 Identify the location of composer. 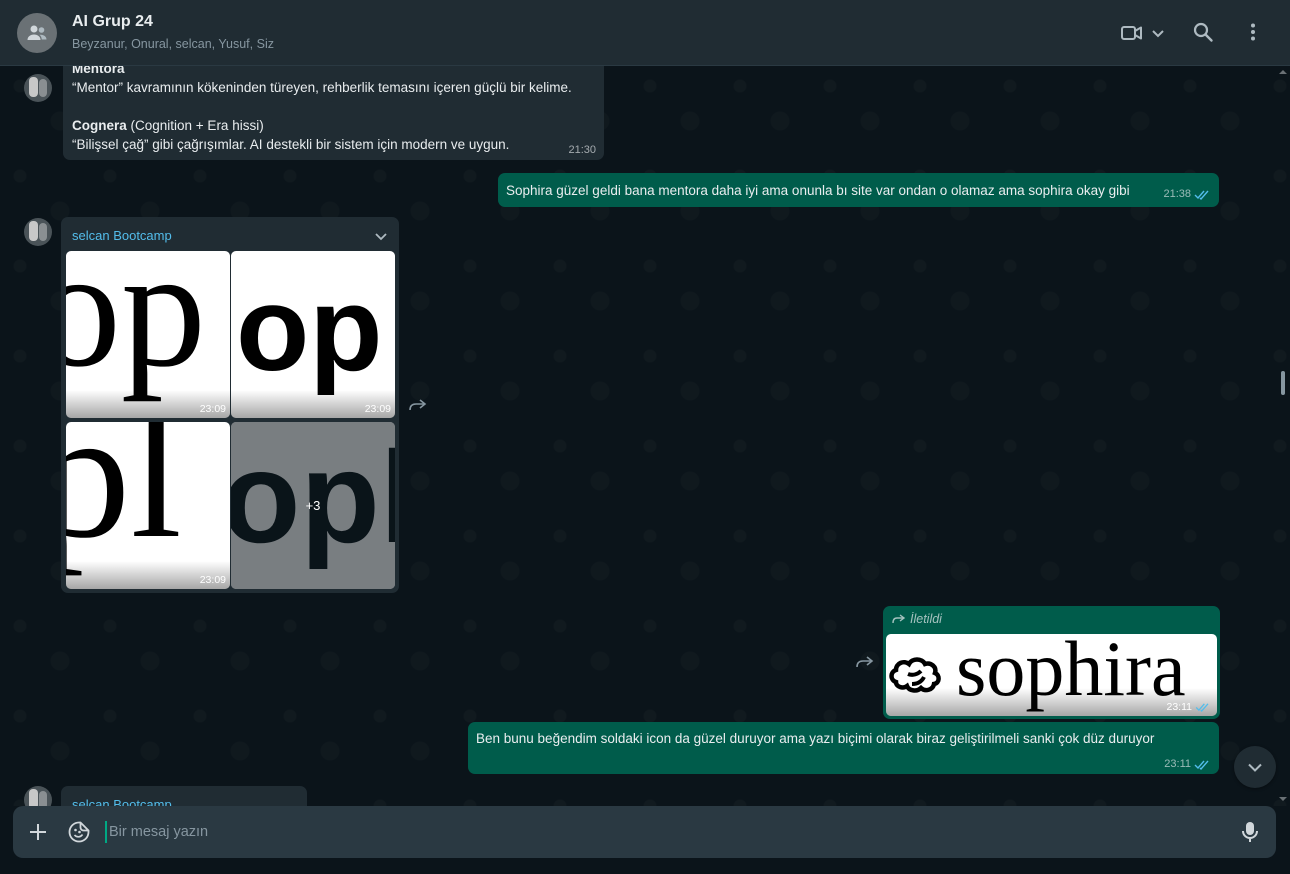
(644, 832).